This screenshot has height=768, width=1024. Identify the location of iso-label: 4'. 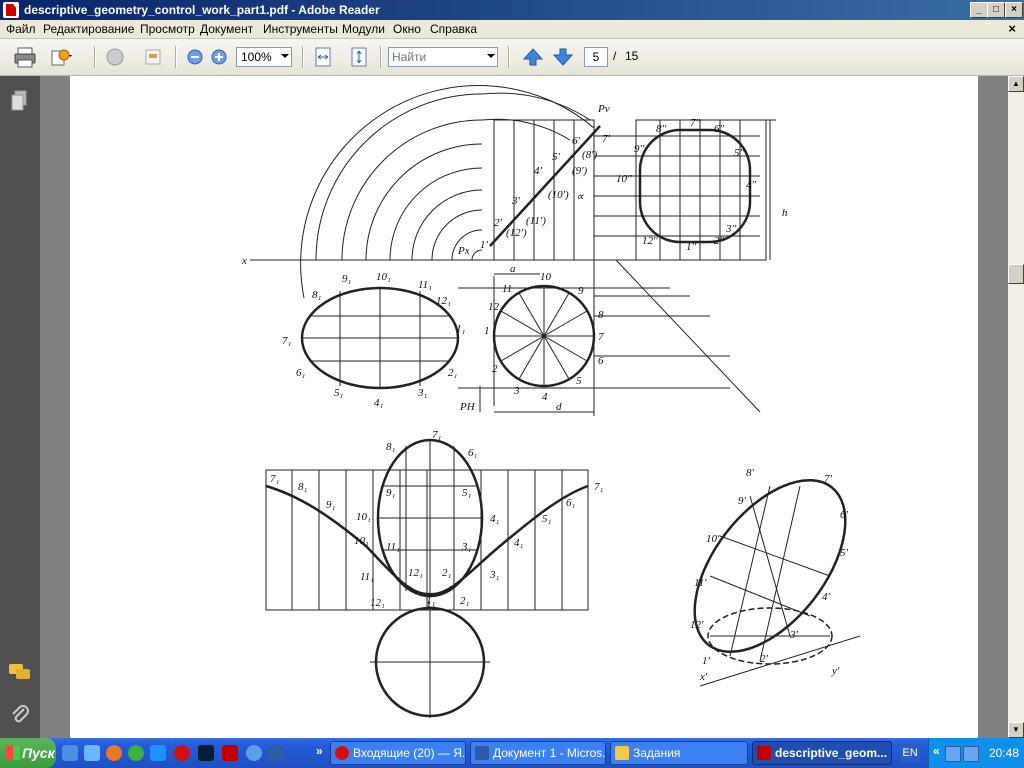
(826, 597).